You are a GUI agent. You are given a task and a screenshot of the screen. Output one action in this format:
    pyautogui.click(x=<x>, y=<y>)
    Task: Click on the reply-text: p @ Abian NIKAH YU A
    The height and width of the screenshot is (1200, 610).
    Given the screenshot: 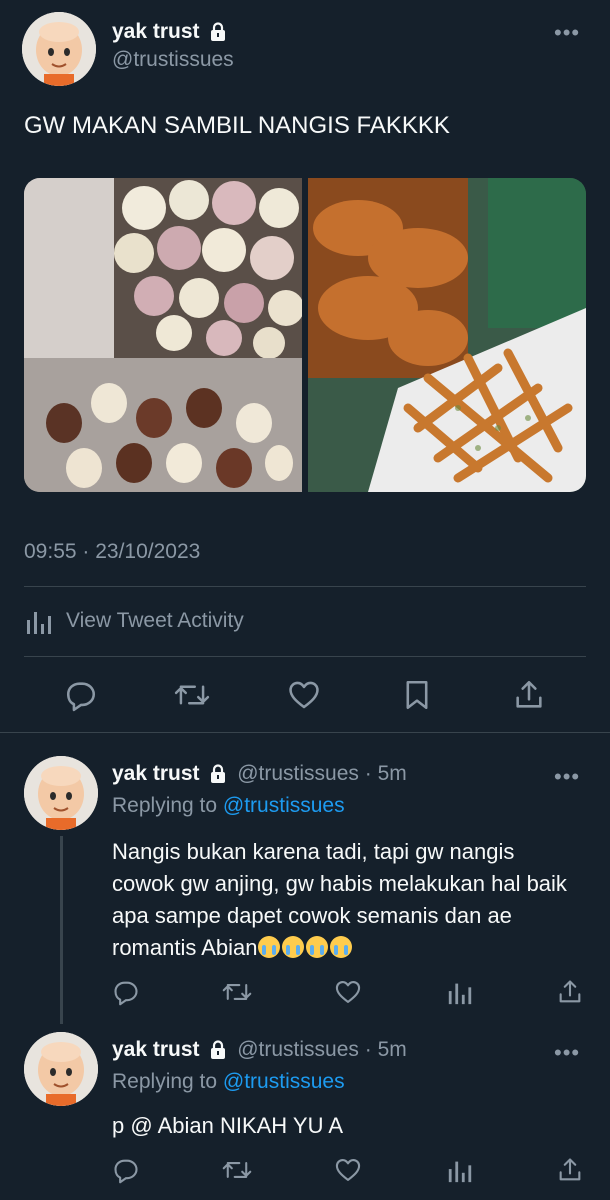 What is the action you would take?
    pyautogui.click(x=228, y=1125)
    